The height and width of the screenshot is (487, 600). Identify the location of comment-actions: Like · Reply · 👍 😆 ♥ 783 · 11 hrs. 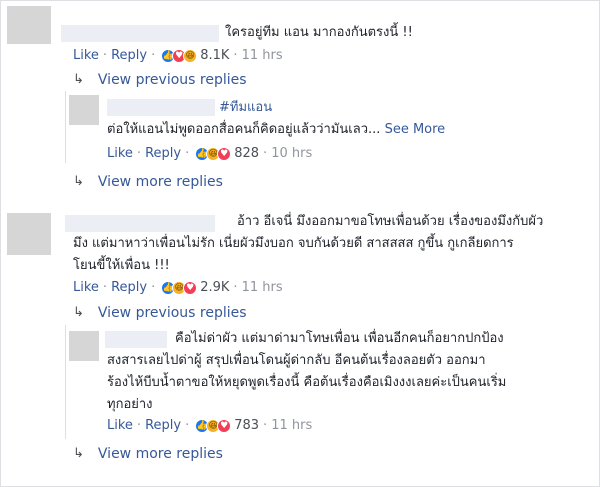
(210, 426).